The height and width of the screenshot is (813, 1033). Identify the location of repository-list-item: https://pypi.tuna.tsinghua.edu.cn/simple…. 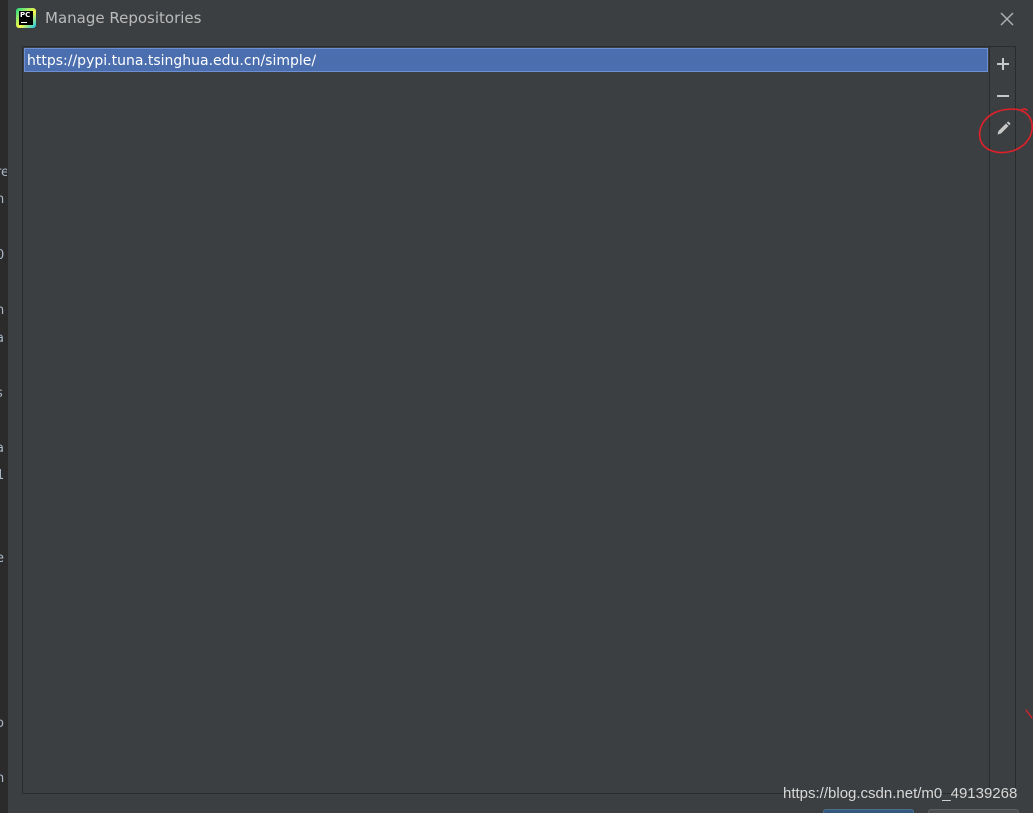
(506, 60).